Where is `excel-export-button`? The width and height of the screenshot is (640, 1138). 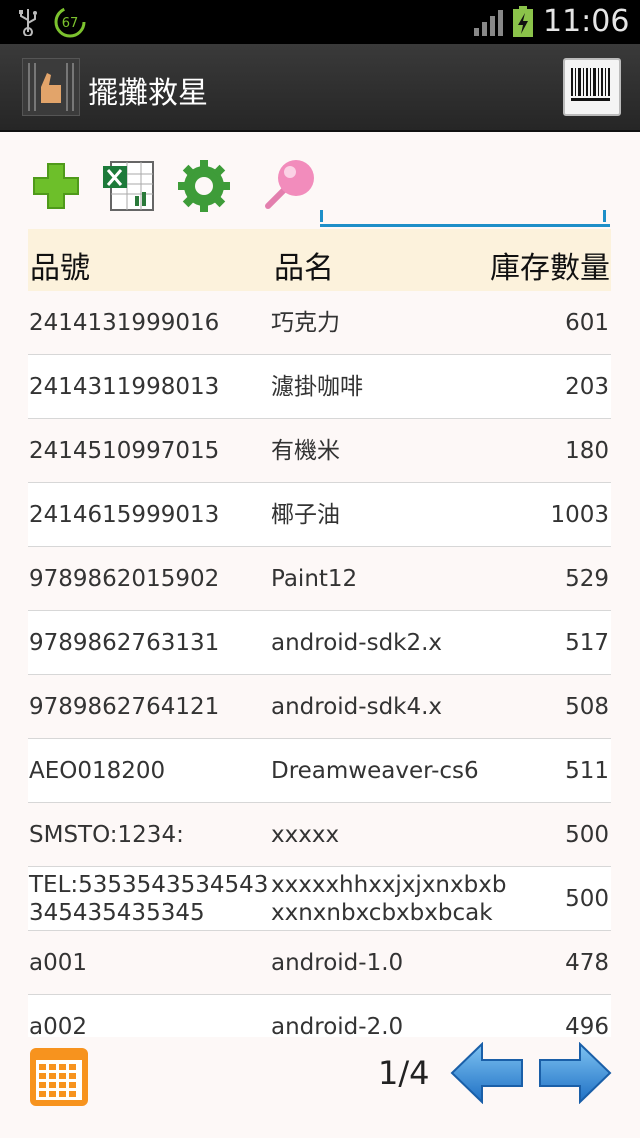 excel-export-button is located at coordinates (129, 186).